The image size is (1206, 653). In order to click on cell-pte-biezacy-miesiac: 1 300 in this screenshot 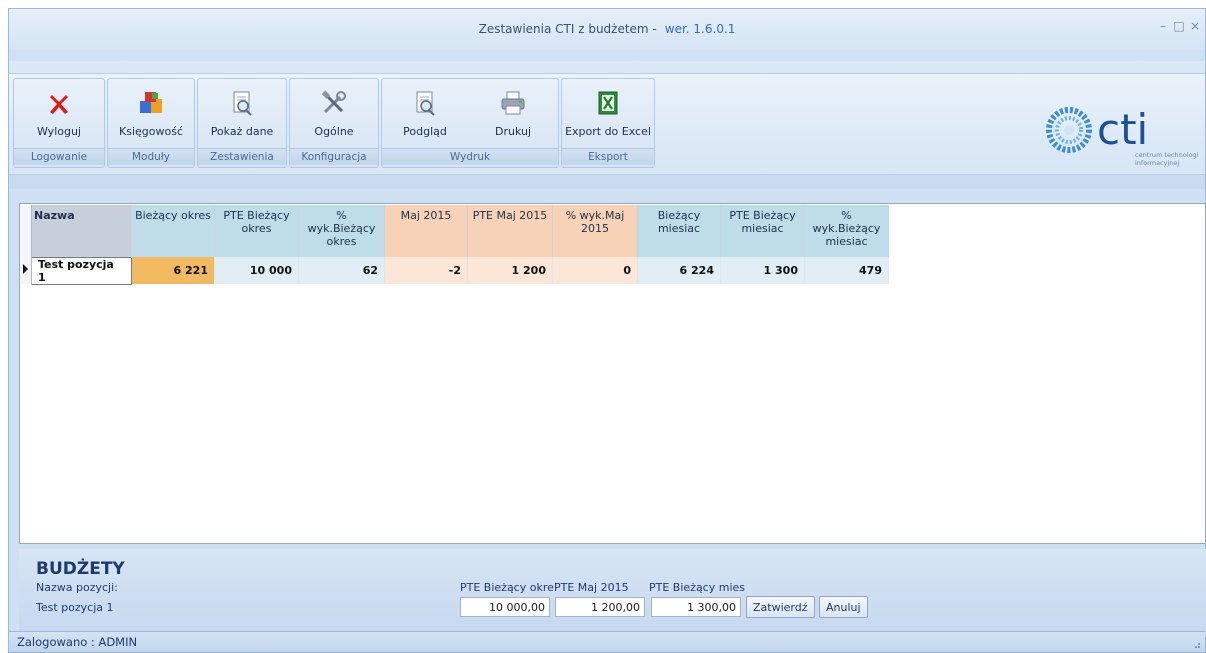, I will do `click(762, 270)`.